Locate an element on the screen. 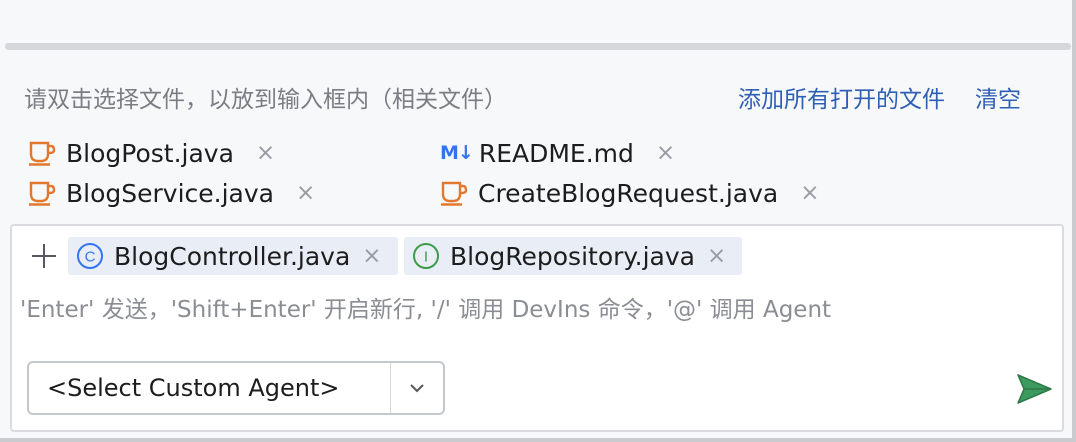 This screenshot has width=1076, height=442. related-file-name: README.md is located at coordinates (556, 153).